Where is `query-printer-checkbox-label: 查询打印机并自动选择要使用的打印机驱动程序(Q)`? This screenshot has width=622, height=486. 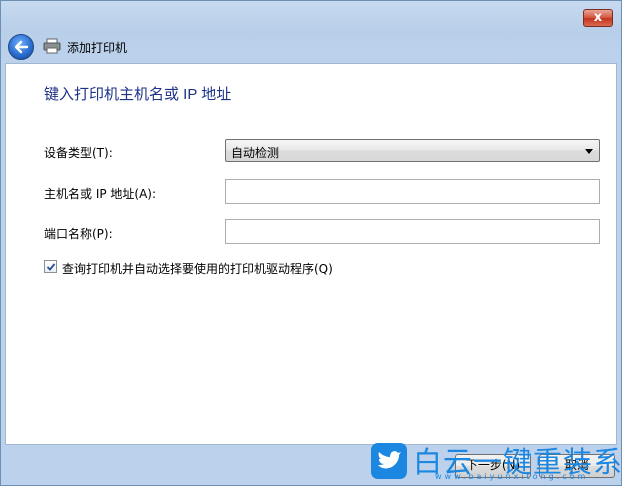 query-printer-checkbox-label: 查询打印机并自动选择要使用的打印机驱动程序(Q) is located at coordinates (197, 268).